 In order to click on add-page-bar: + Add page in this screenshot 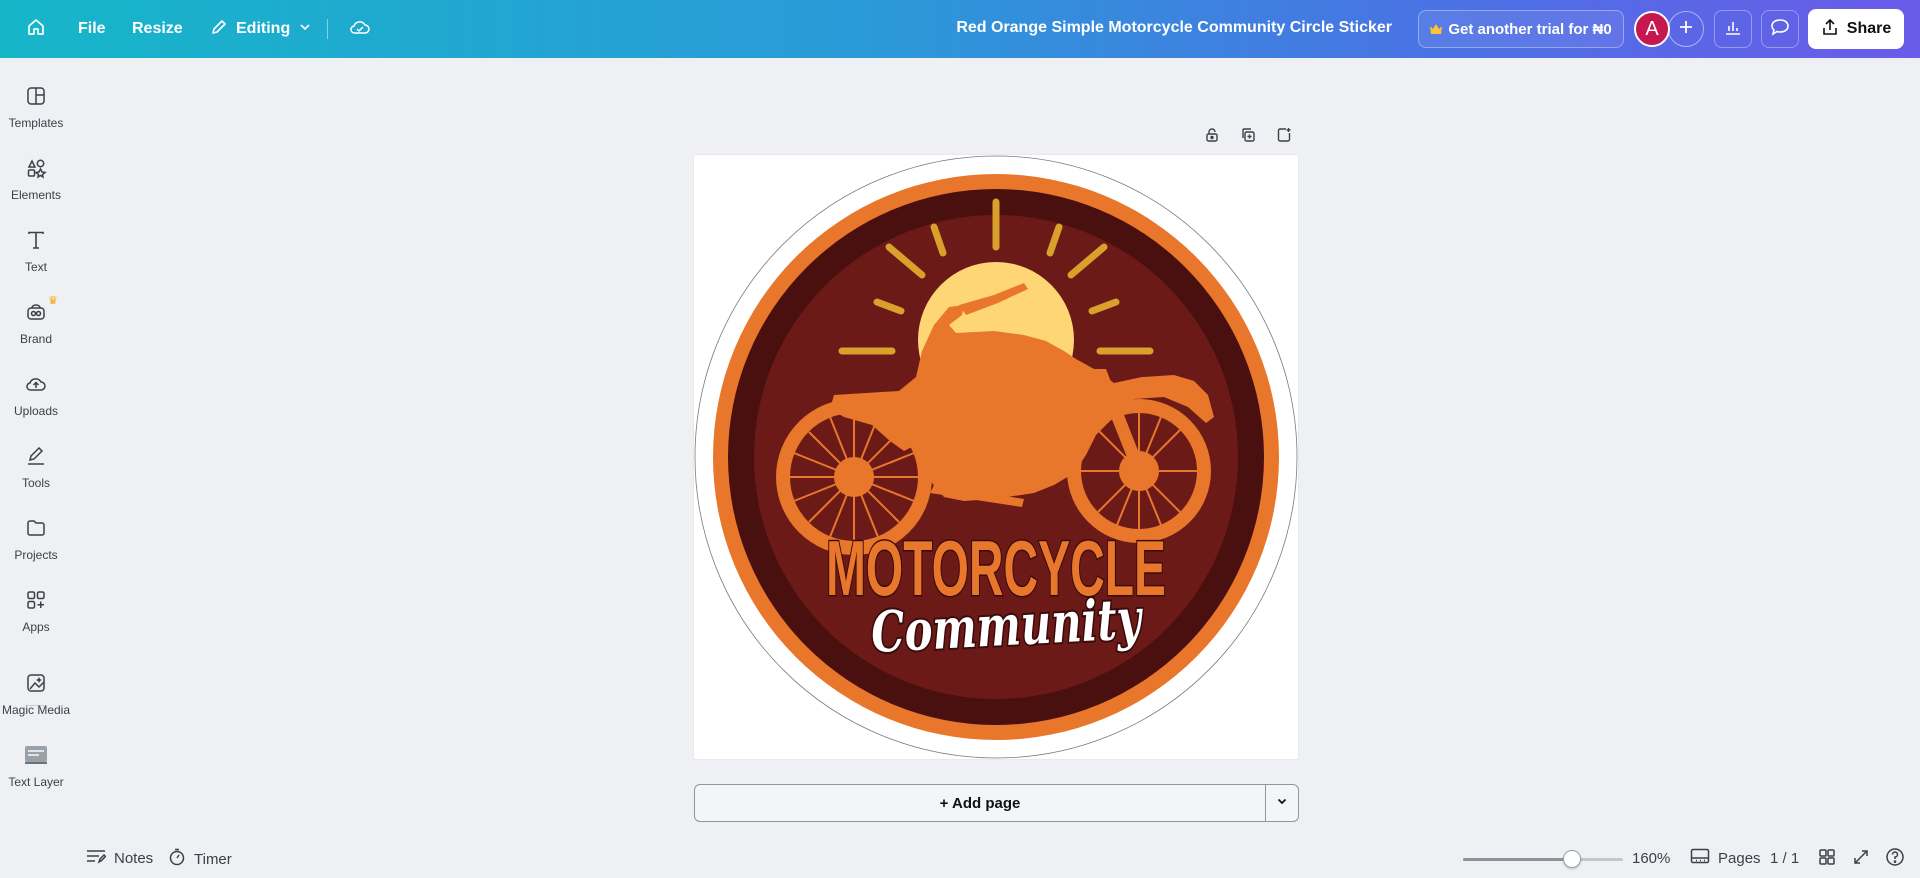, I will do `click(996, 803)`.